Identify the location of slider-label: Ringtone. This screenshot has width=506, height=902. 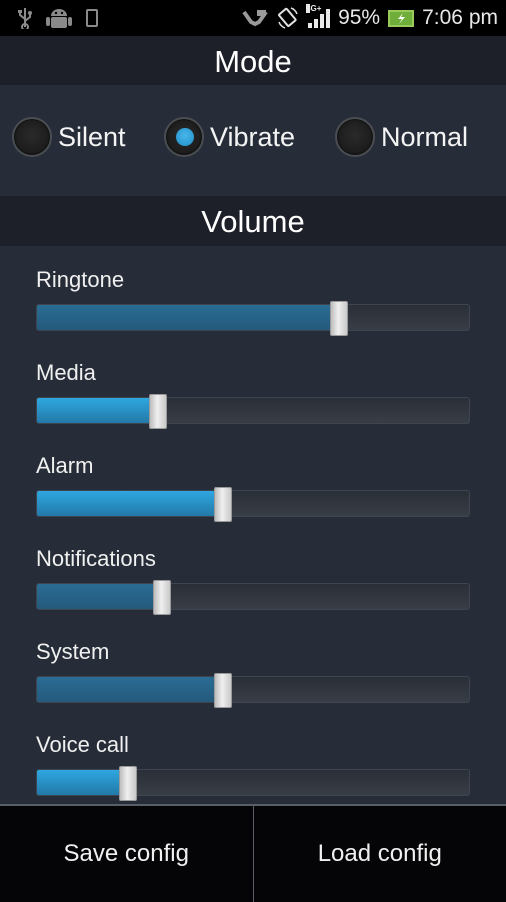
(253, 280).